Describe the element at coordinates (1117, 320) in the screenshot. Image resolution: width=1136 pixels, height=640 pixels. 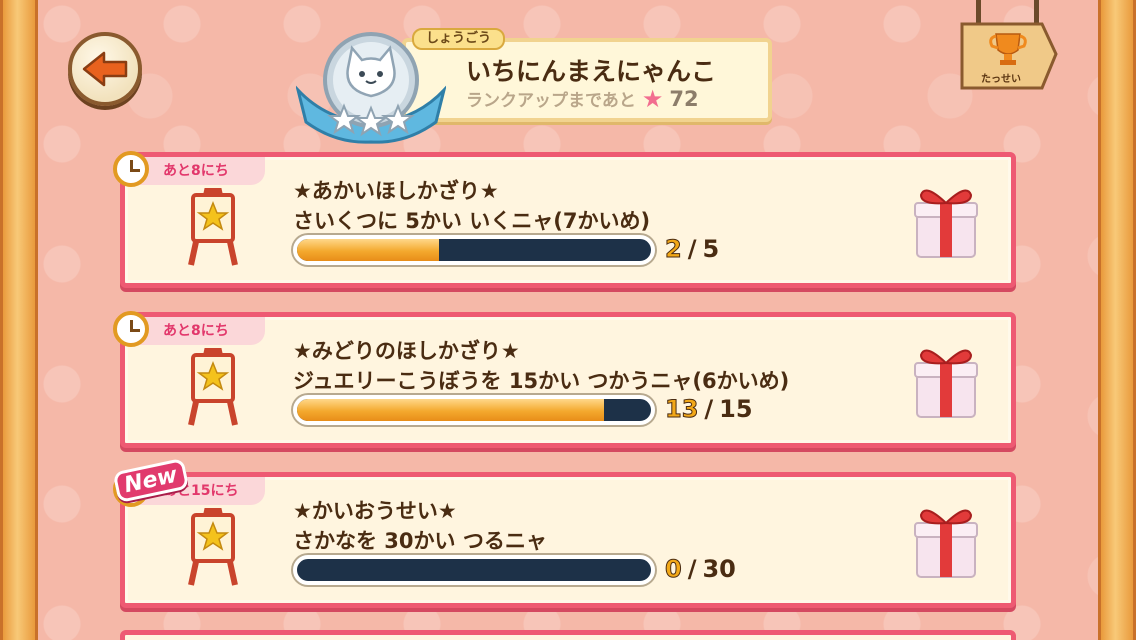
I see `right-frame` at that location.